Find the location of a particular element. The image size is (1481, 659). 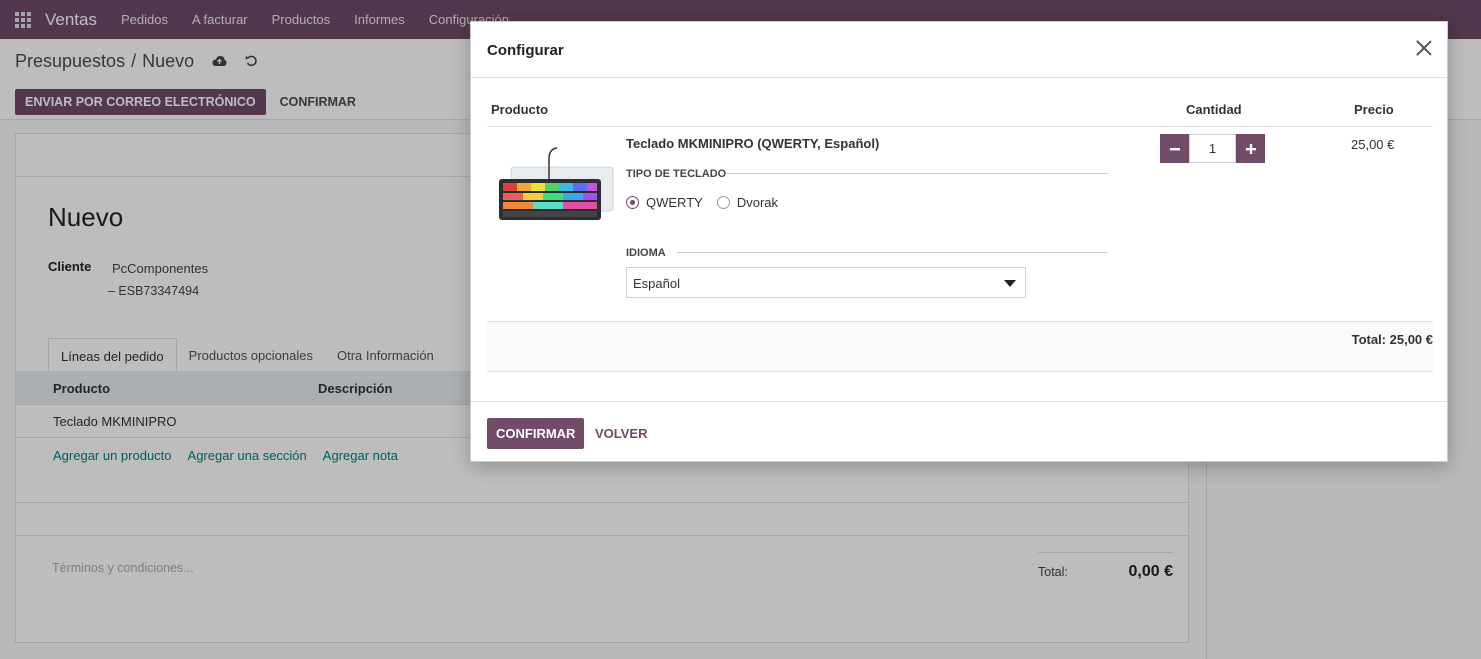

close-icon is located at coordinates (1424, 48).